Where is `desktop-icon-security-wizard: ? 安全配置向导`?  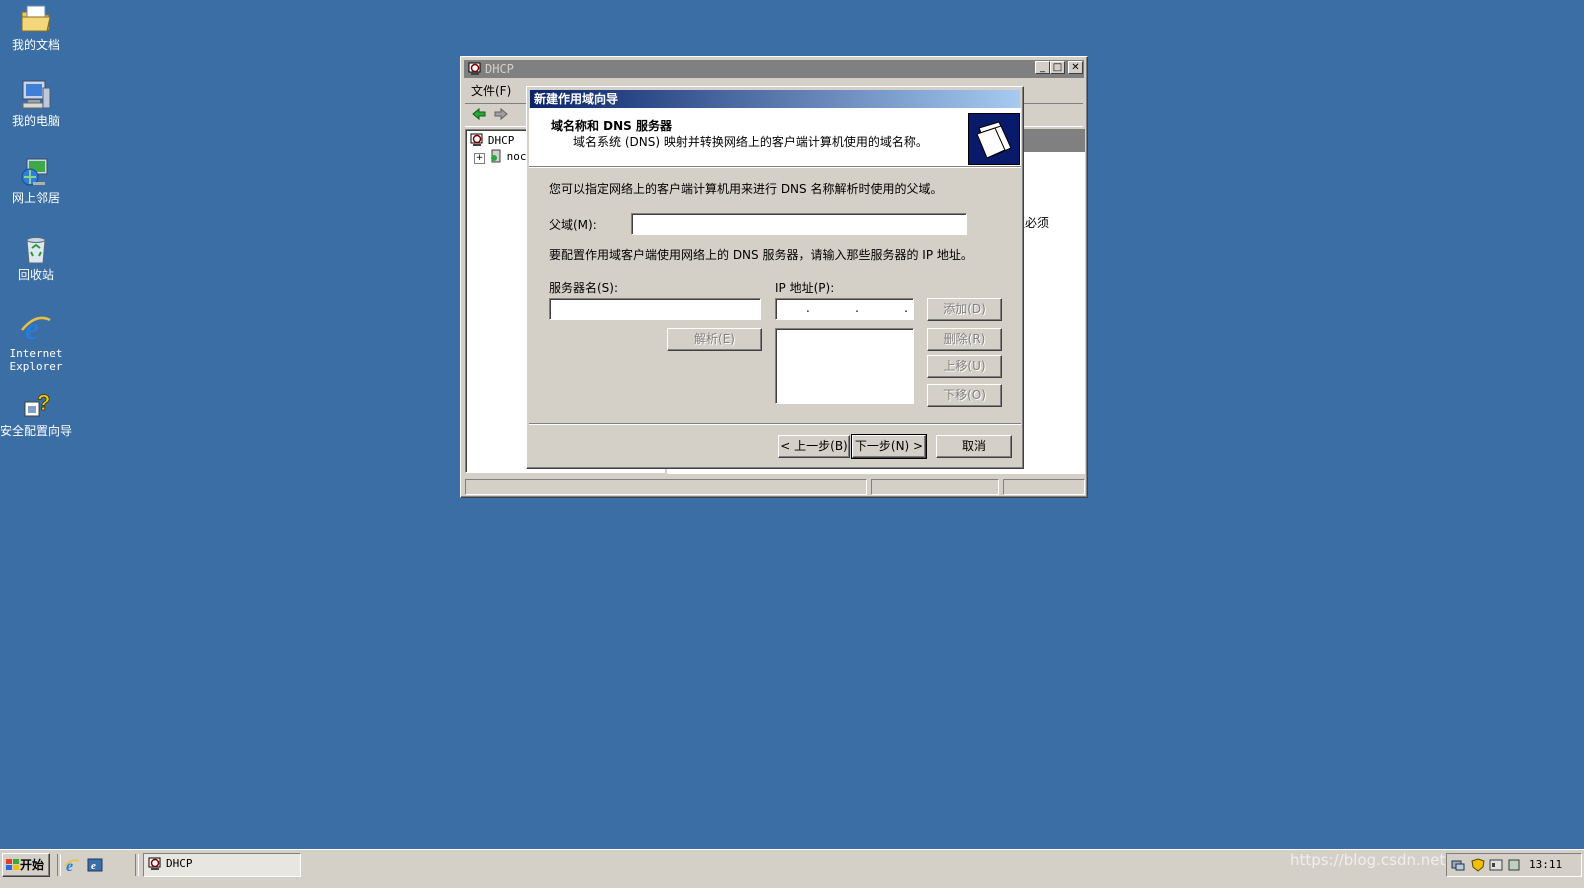
desktop-icon-security-wizard: ? 安全配置向导 is located at coordinates (37, 413).